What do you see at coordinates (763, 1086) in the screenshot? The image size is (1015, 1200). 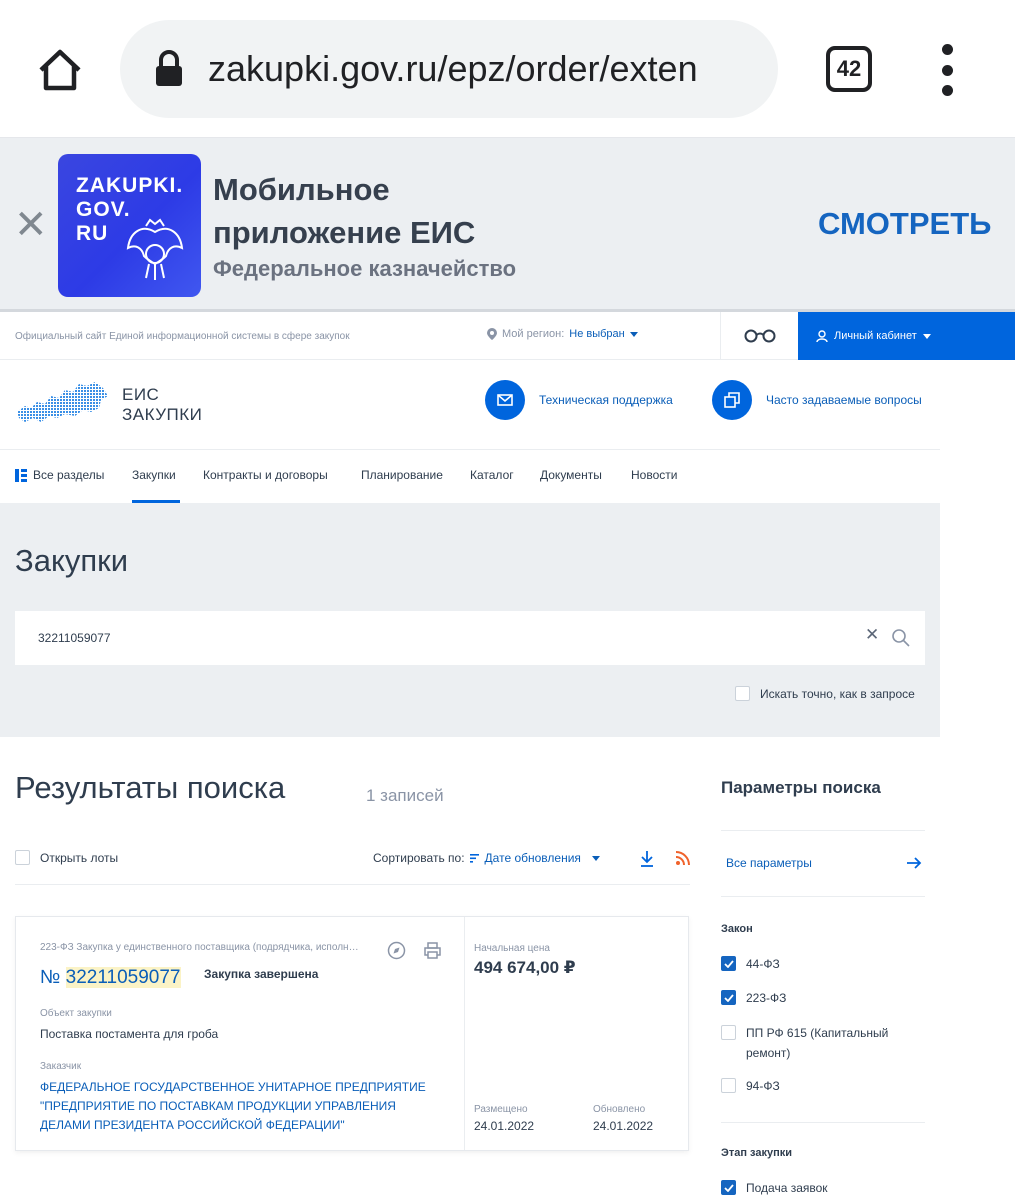 I see `option-label: 94-ФЗ` at bounding box center [763, 1086].